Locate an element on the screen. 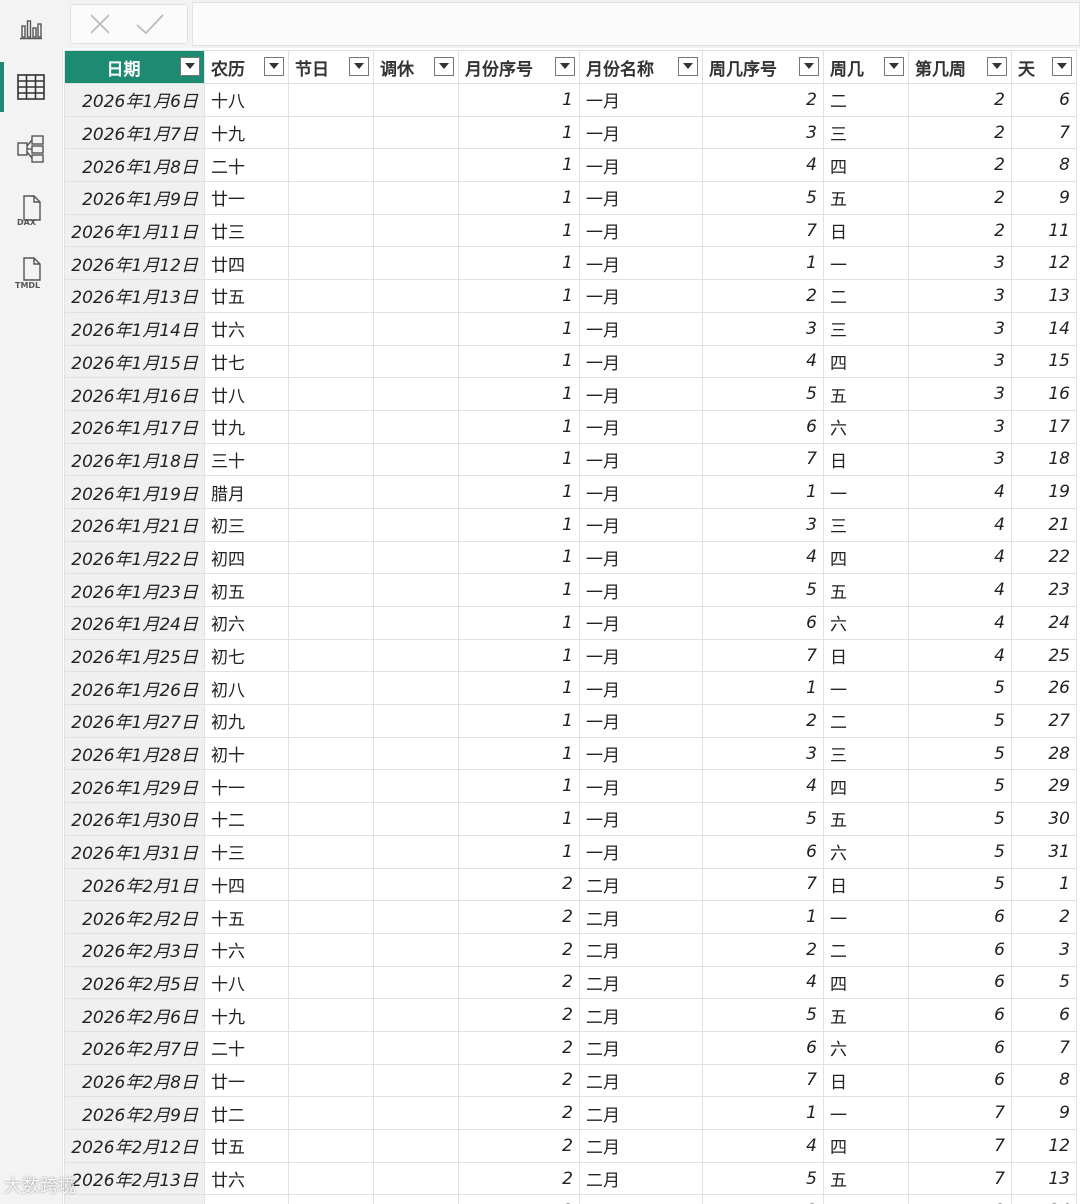 The image size is (1080, 1204). column-header: 节日 is located at coordinates (331, 67).